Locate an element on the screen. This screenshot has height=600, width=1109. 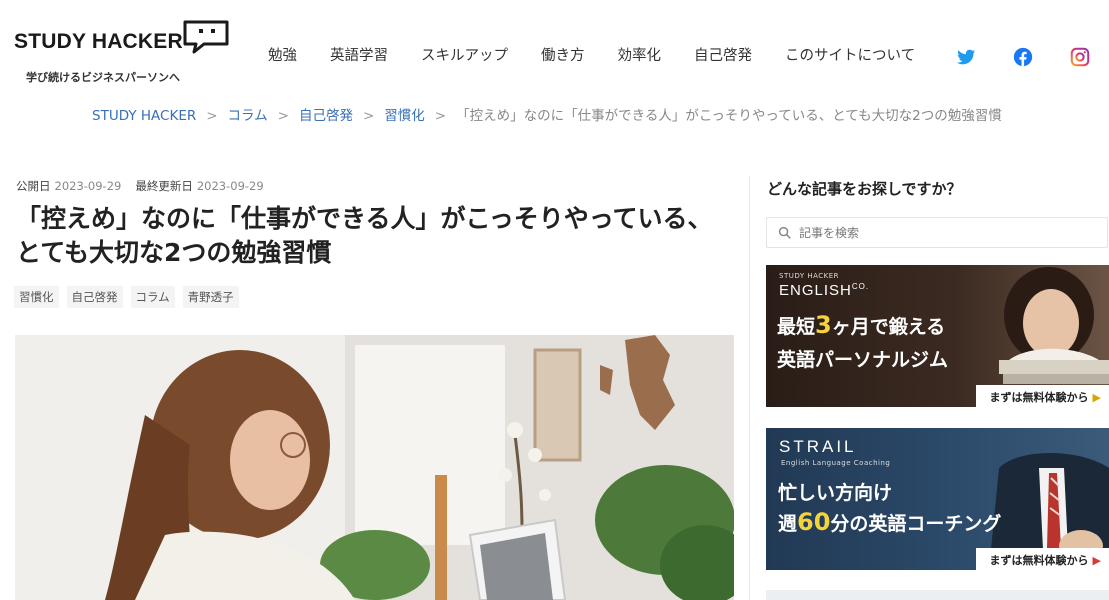
updated-date: 2023-09-29 is located at coordinates (230, 186).